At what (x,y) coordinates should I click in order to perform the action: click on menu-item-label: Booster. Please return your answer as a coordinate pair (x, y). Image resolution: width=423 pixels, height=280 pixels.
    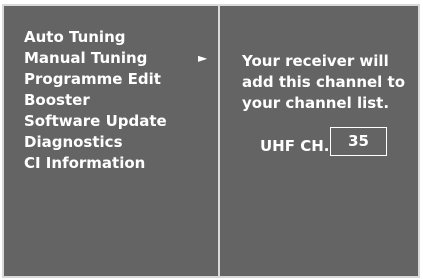
    Looking at the image, I should click on (57, 100).